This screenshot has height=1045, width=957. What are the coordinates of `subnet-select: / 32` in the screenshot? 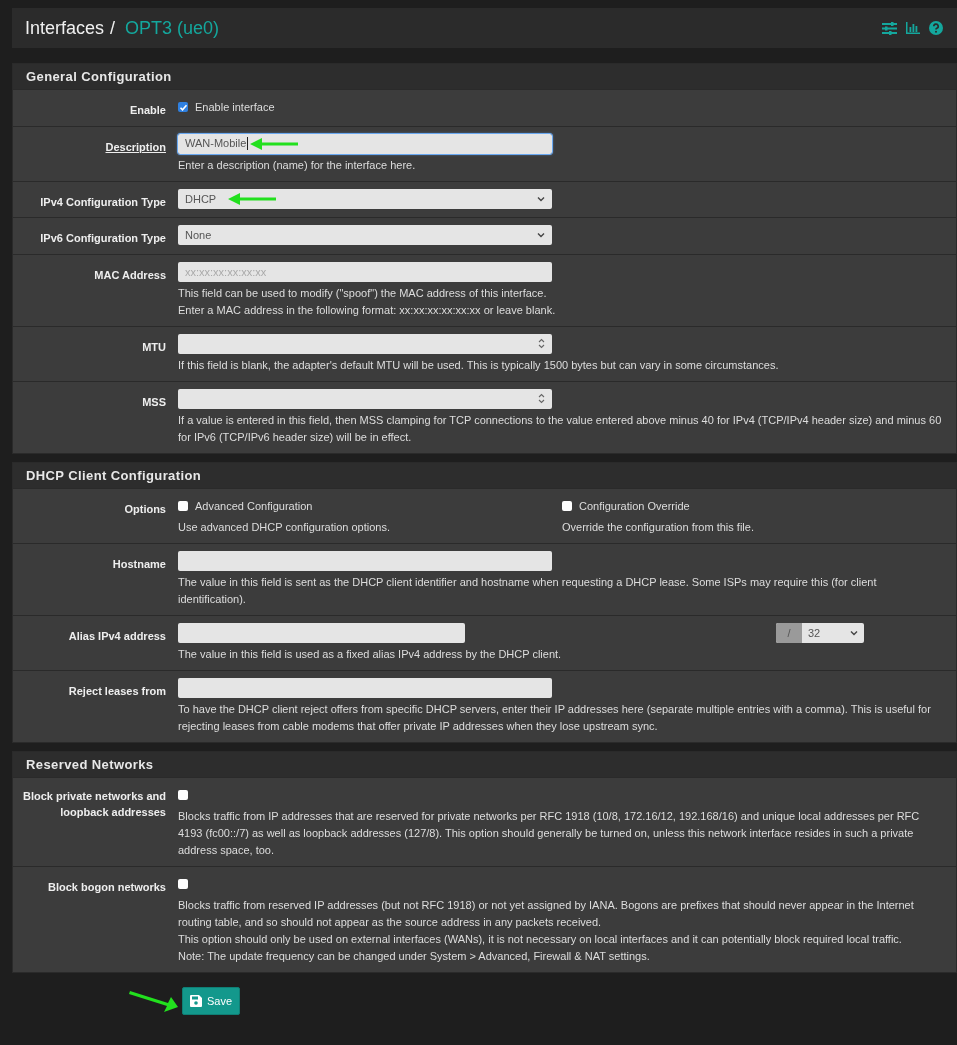 It's located at (820, 632).